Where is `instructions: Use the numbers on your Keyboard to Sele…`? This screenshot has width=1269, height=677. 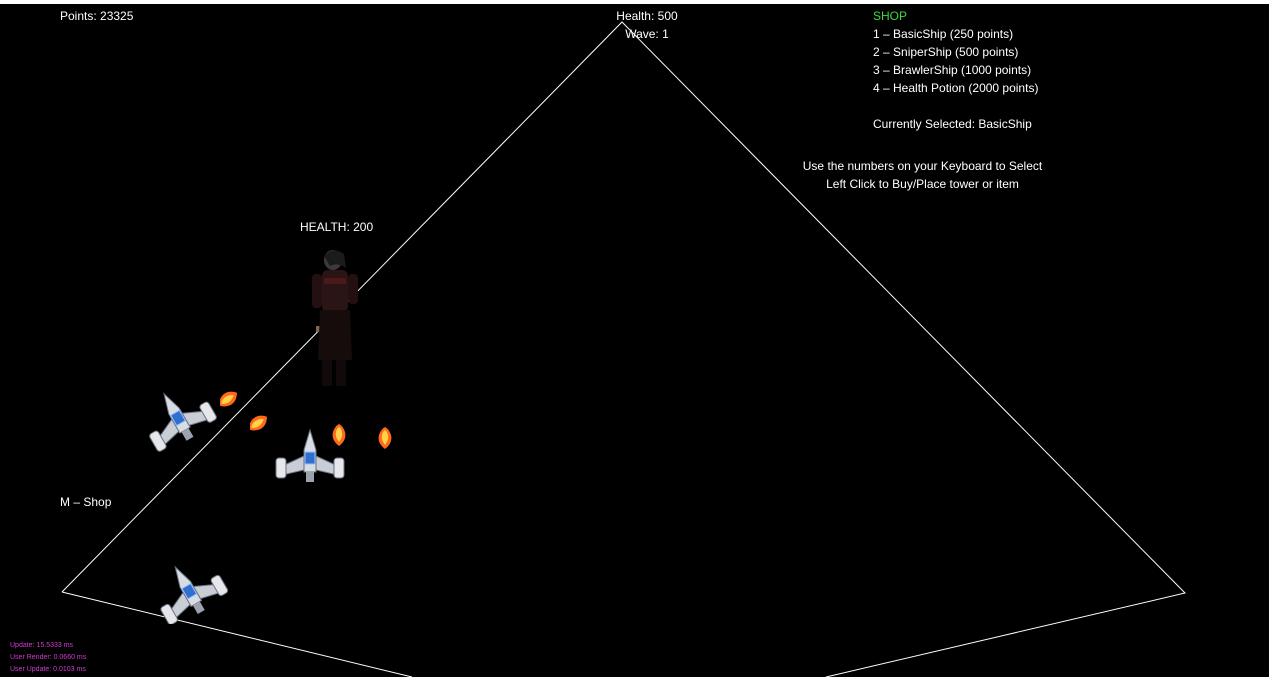 instructions: Use the numbers on your Keyboard to Sele… is located at coordinates (922, 177).